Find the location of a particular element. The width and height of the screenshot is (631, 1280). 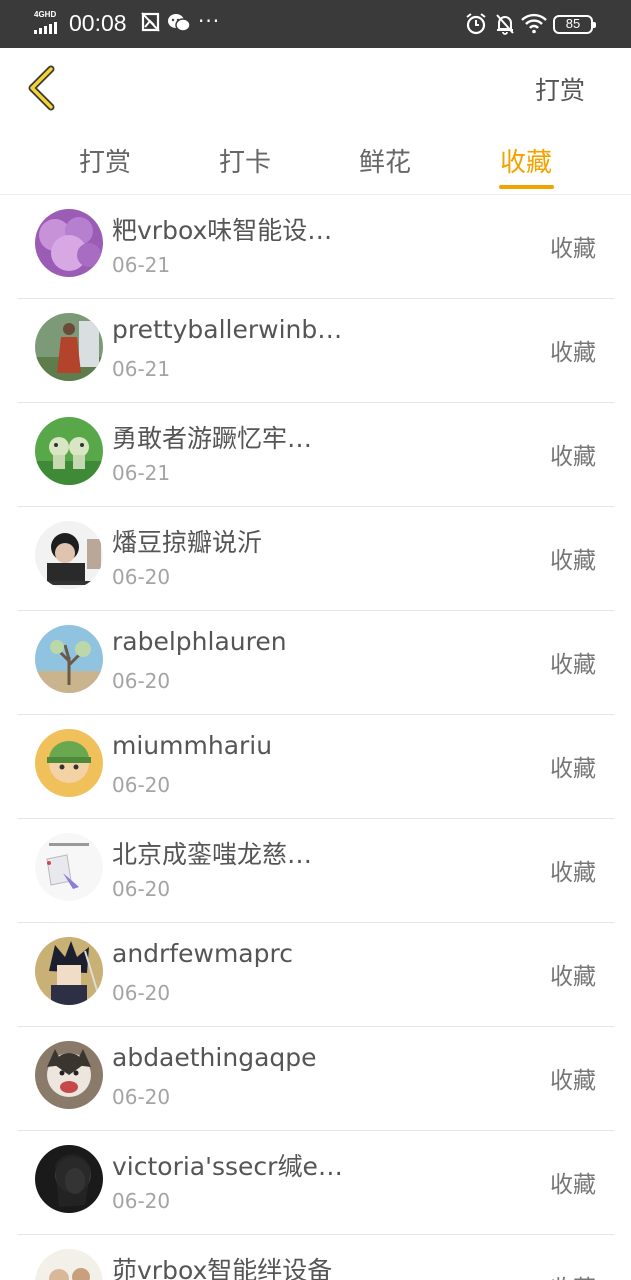

list-item: 粑vrbox味智能设… 06-21 收藏 is located at coordinates (315, 247).